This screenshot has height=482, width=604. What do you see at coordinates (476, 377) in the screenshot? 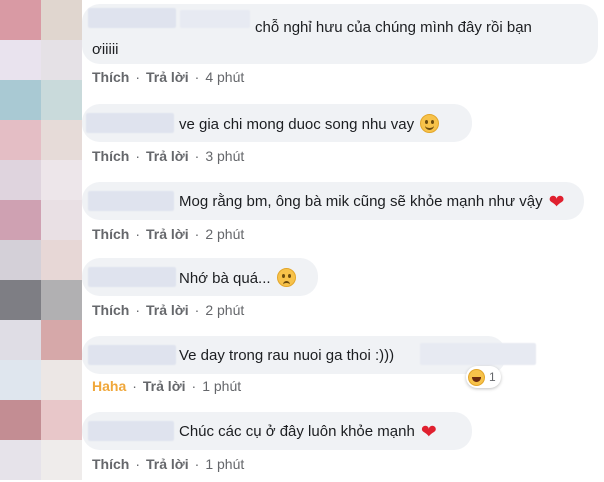
I see `haha-icon` at bounding box center [476, 377].